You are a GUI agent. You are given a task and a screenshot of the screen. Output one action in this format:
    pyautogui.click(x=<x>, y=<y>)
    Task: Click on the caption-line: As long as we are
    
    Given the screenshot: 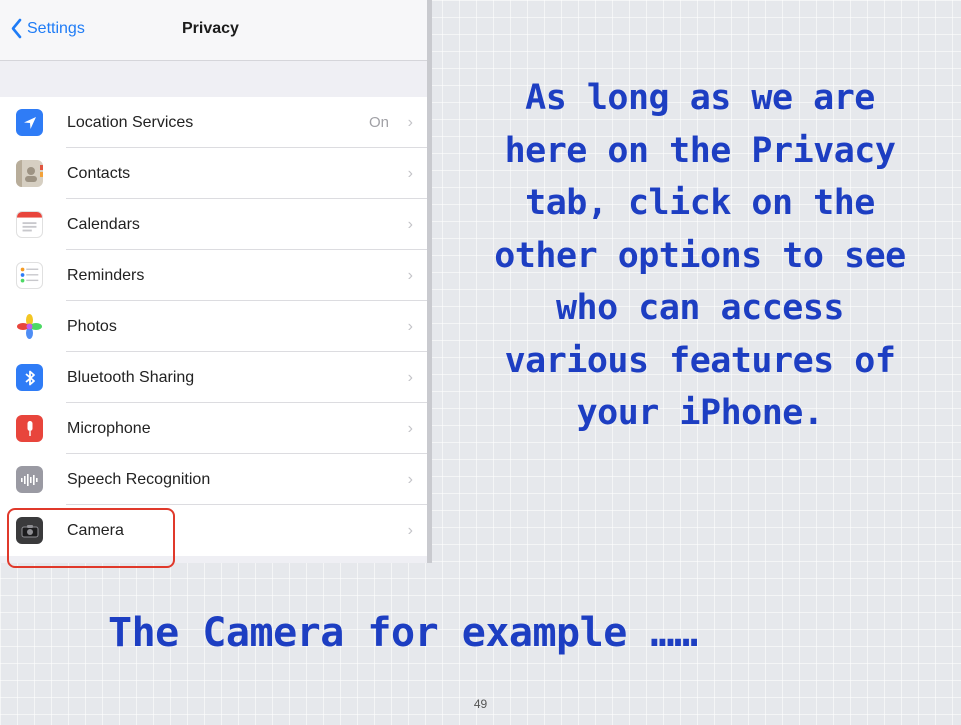 What is the action you would take?
    pyautogui.click(x=700, y=98)
    